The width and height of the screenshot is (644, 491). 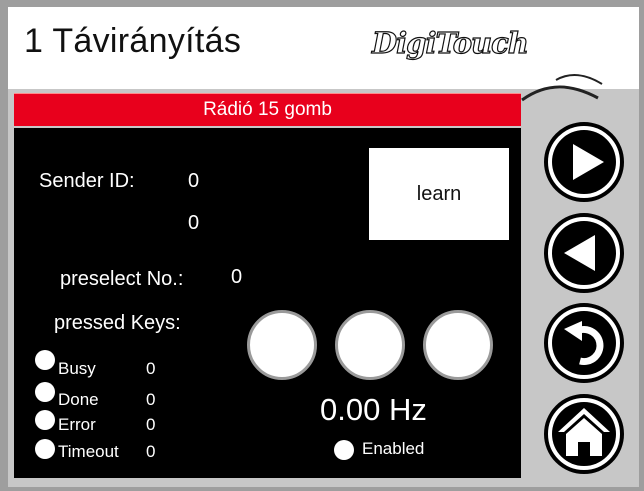 I want to click on return-button, so click(x=581, y=344).